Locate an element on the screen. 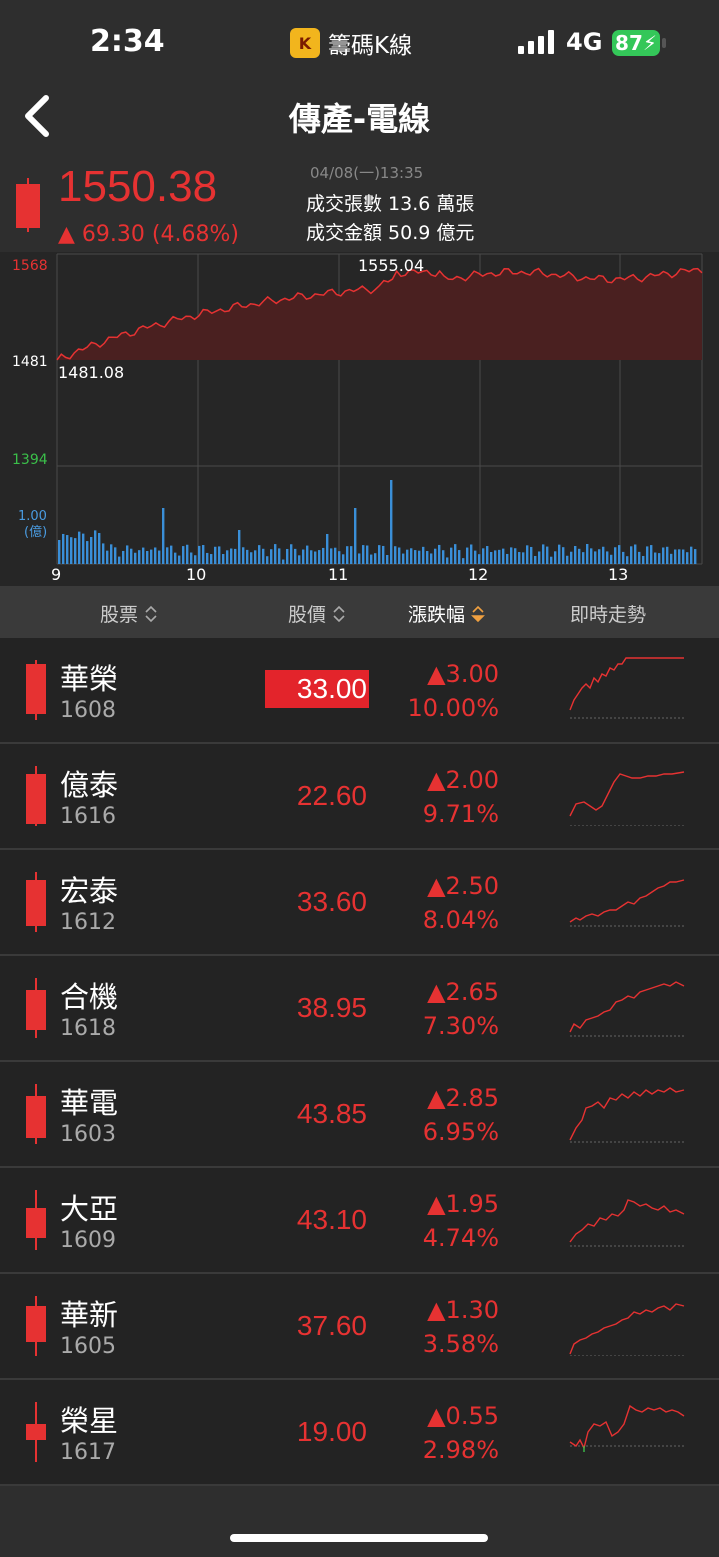 The width and height of the screenshot is (719, 1557). sort-stock-header: 股票 is located at coordinates (129, 613).